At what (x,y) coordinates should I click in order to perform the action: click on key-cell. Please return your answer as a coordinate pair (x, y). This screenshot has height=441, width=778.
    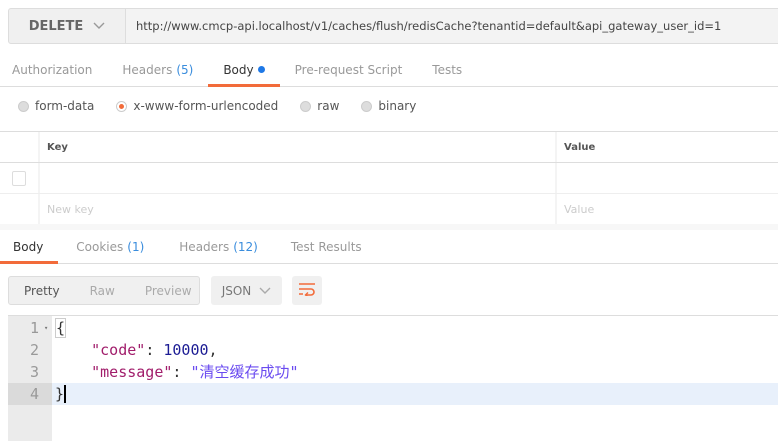
    Looking at the image, I should click on (298, 178).